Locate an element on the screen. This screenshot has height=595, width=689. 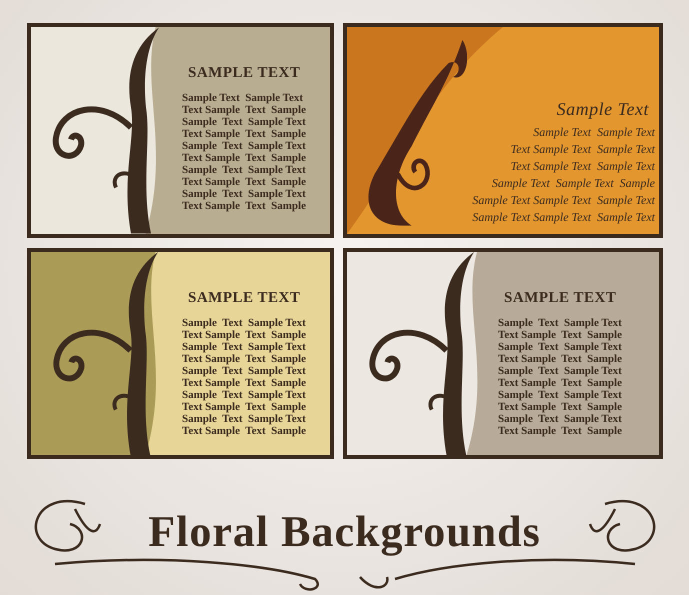
text-line: Sample Text Sample Text Sample is located at coordinates (573, 183).